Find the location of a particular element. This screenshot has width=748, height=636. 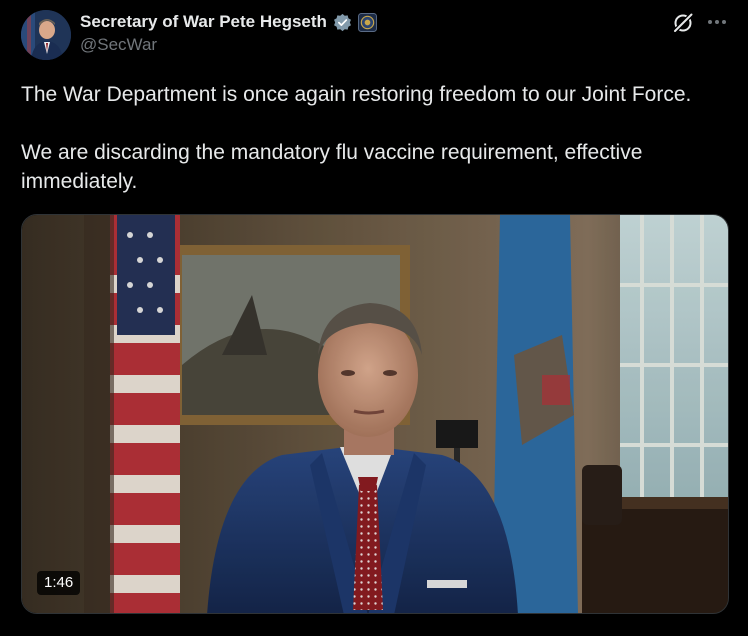

more-options-icon is located at coordinates (717, 22).